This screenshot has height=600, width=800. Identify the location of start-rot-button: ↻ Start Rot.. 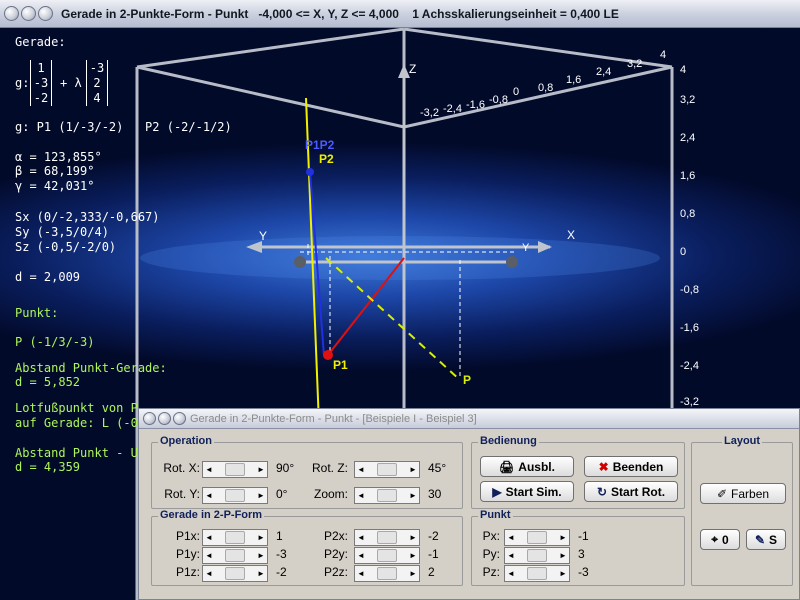
(631, 491).